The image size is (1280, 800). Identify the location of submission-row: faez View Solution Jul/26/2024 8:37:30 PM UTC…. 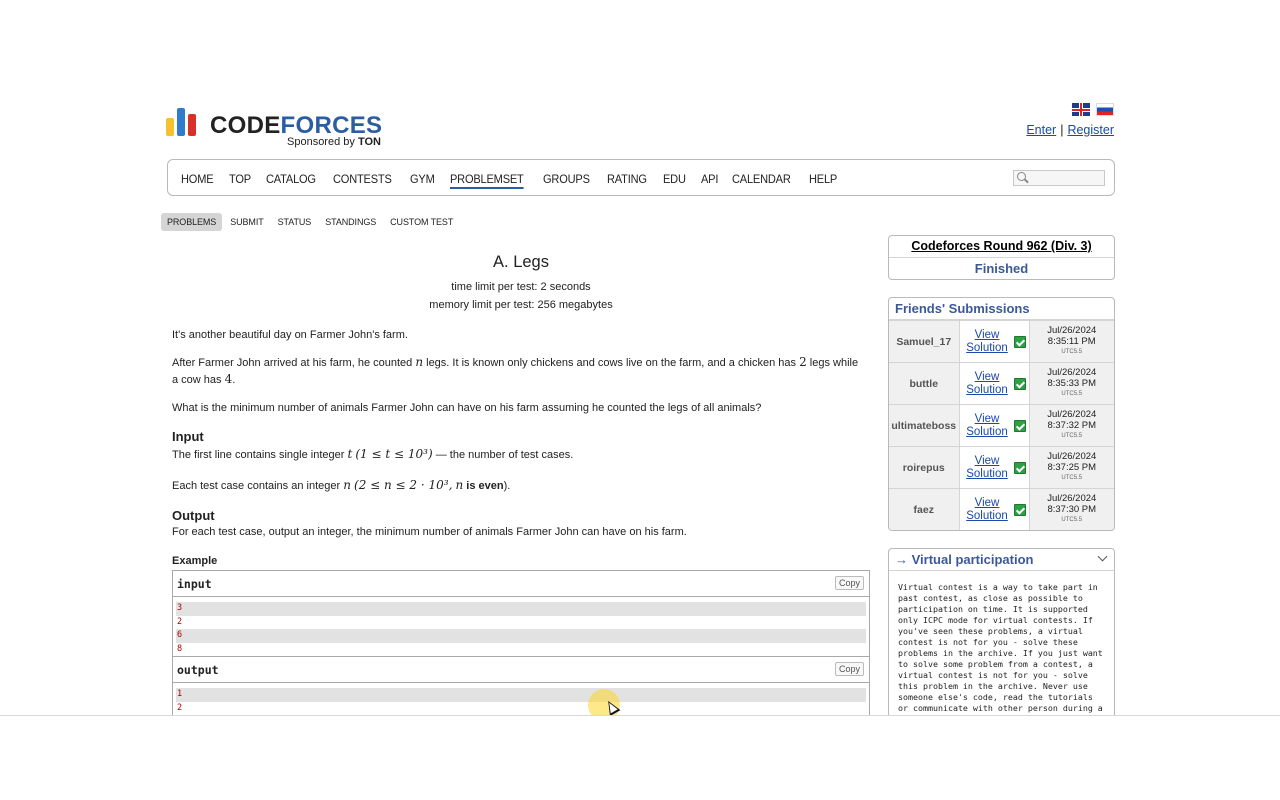
(1001, 509).